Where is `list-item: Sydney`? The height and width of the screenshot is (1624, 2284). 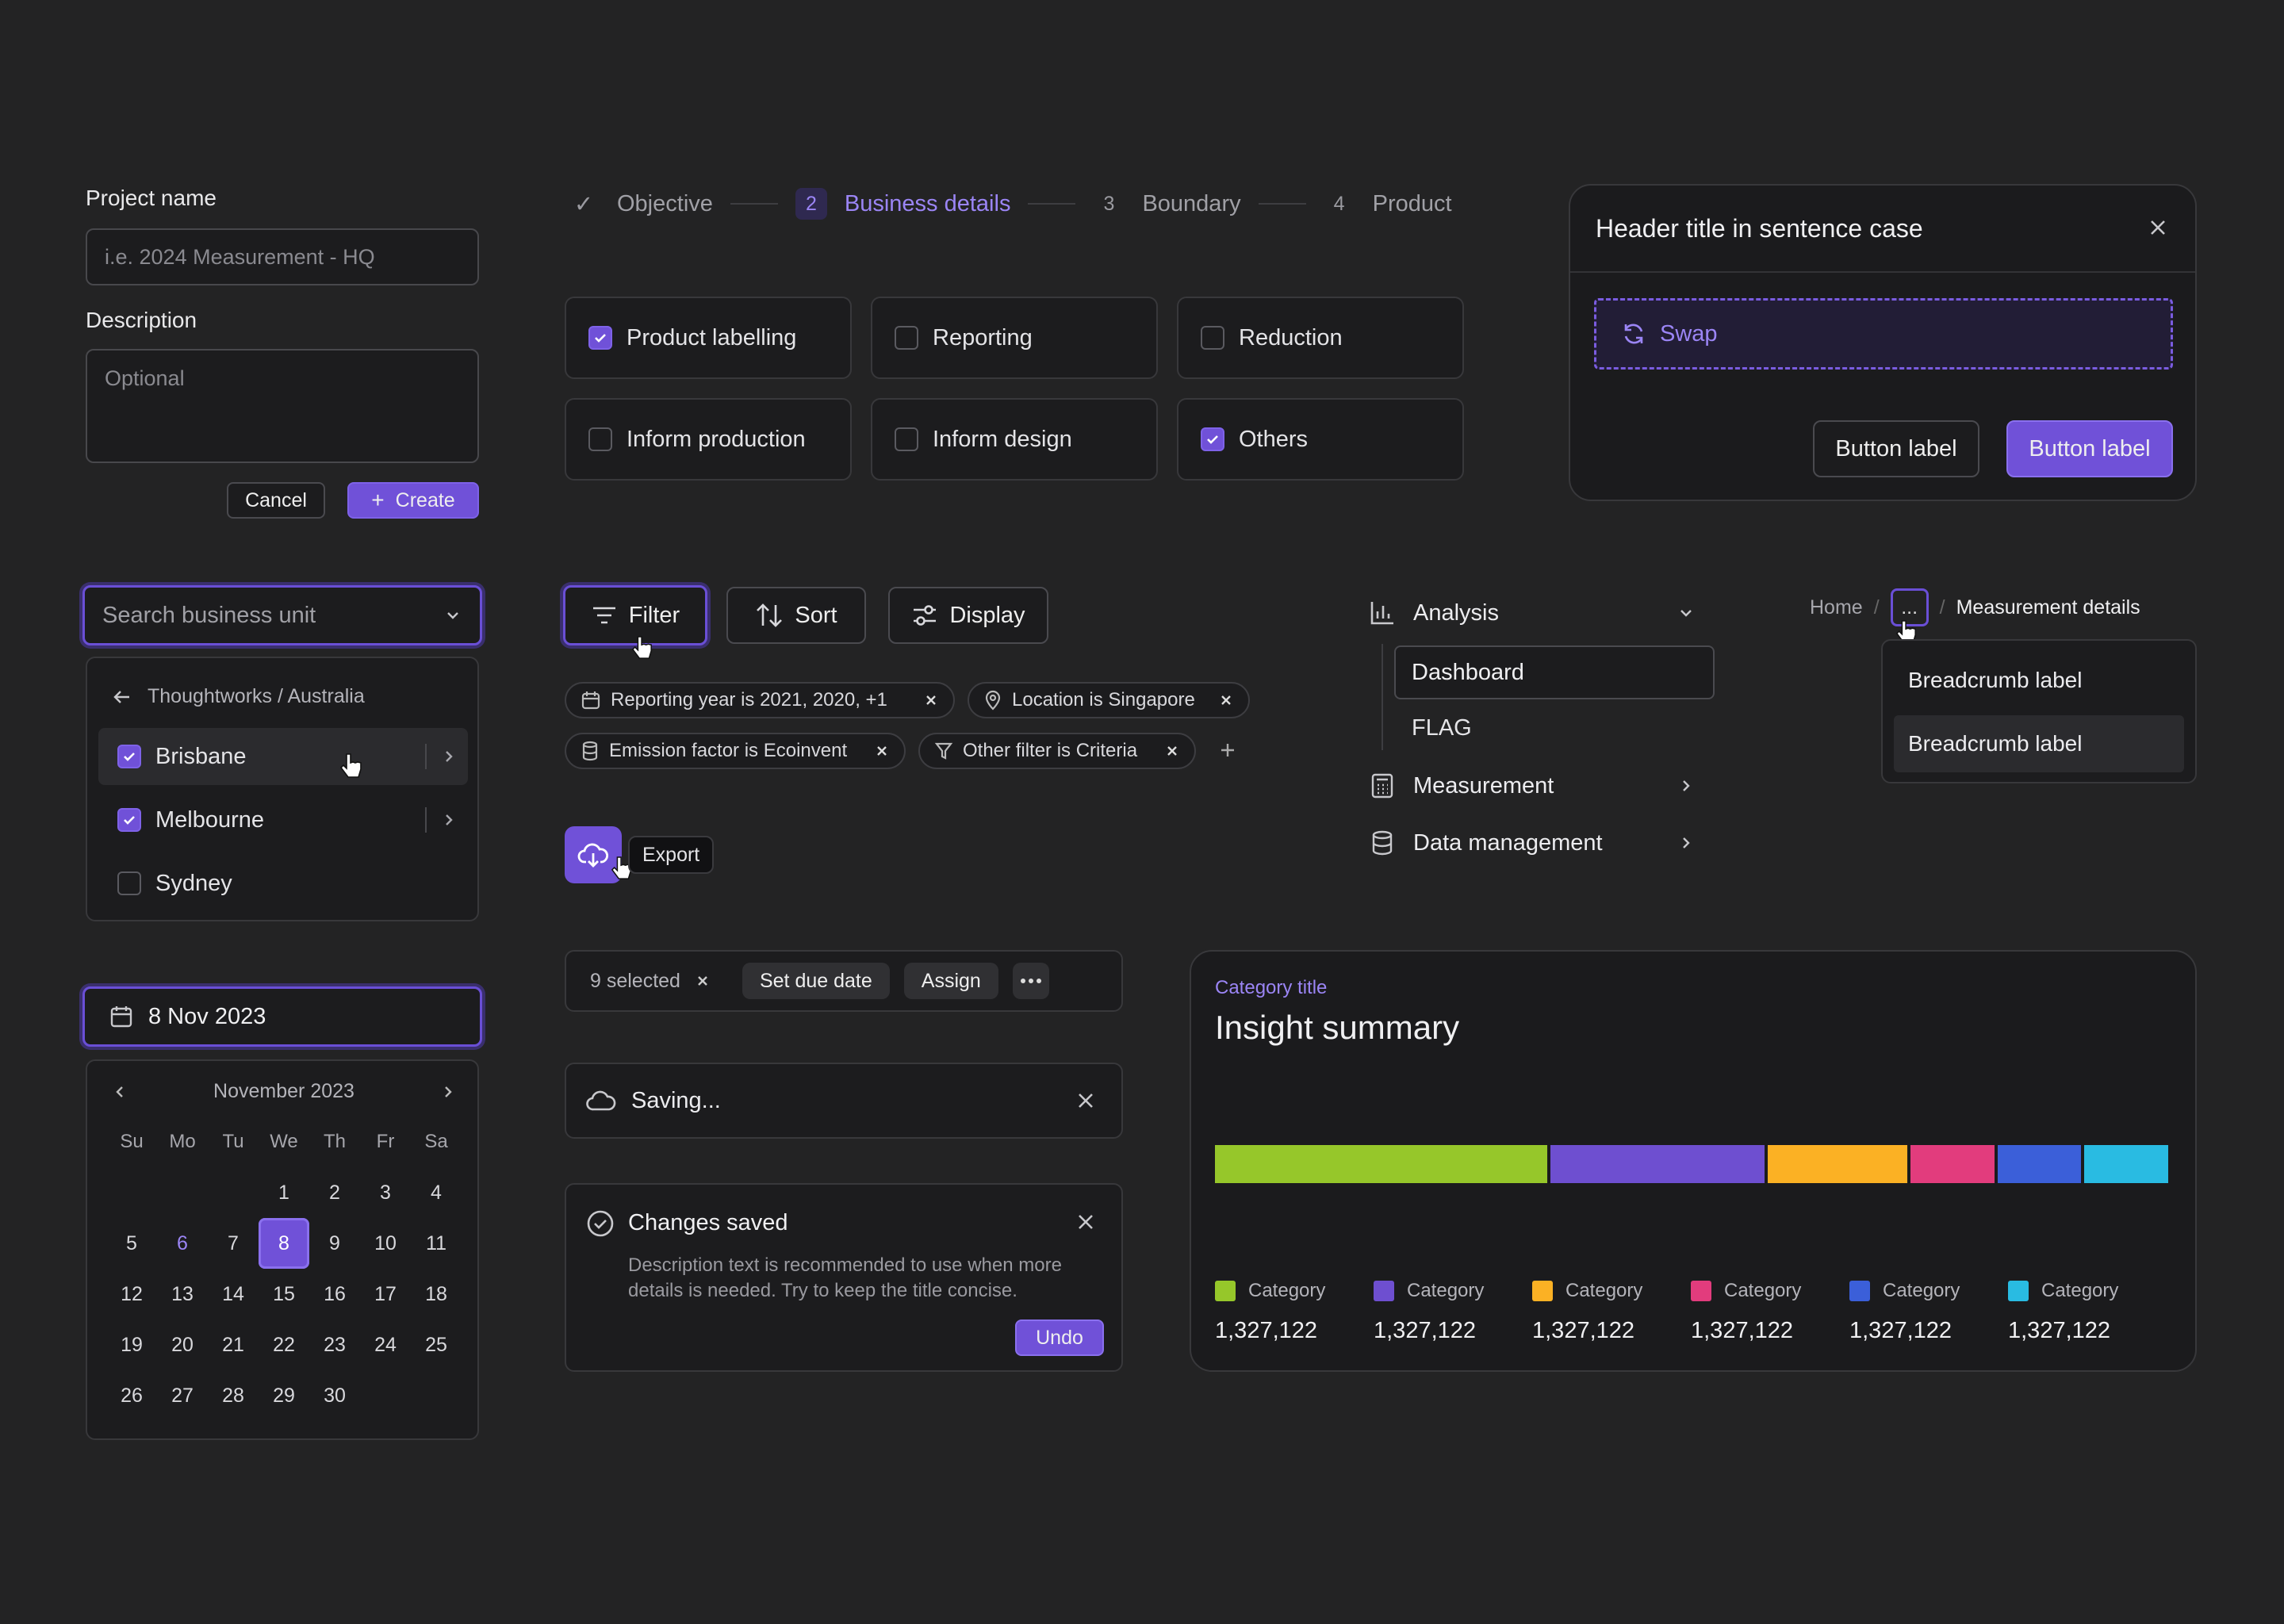 list-item: Sydney is located at coordinates (283, 884).